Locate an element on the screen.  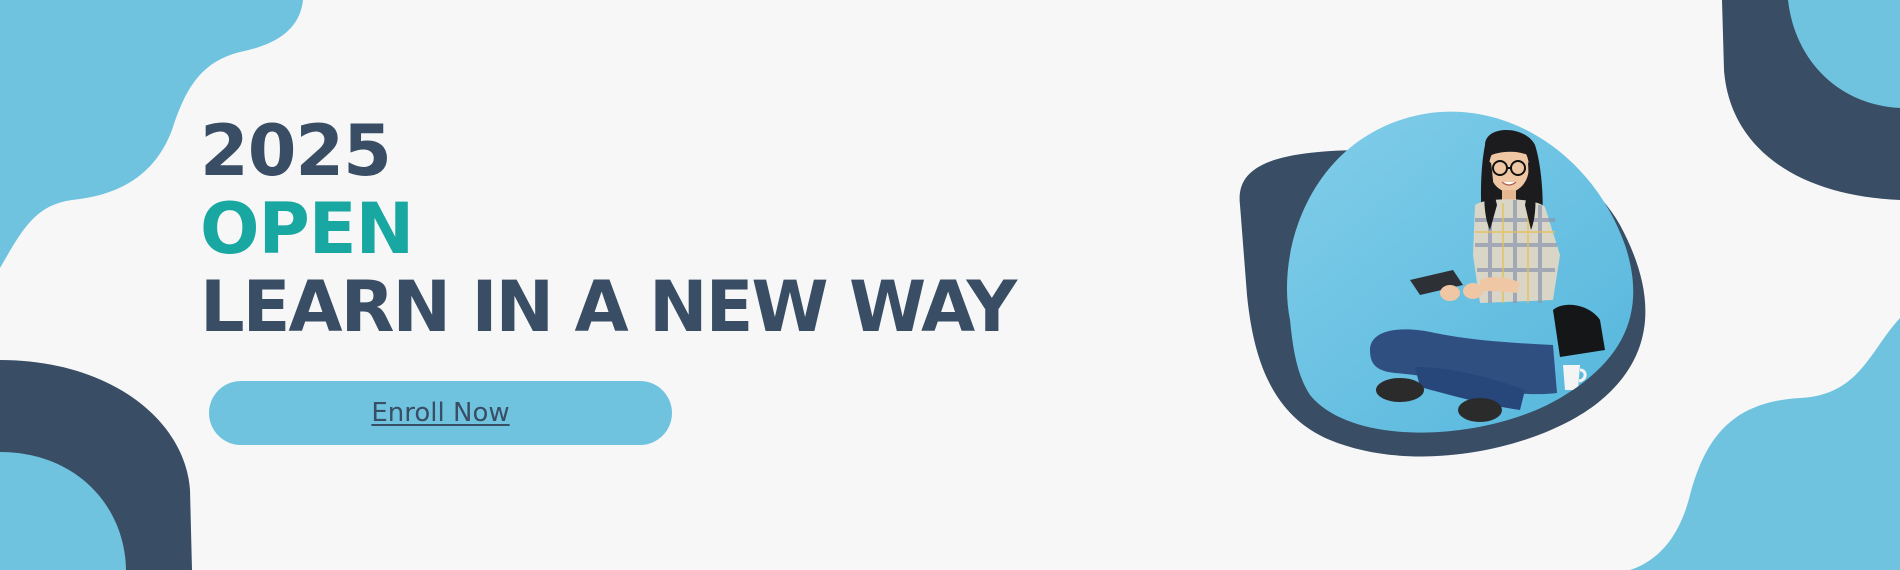
year-heading: 2025 is located at coordinates (296, 151).